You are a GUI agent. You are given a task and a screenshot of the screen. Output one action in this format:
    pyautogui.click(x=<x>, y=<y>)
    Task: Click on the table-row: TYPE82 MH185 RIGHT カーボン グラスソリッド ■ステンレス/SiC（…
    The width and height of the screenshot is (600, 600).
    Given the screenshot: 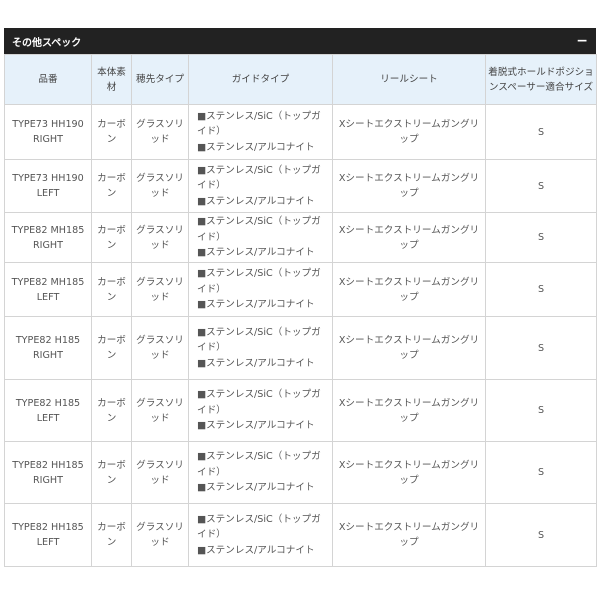 What is the action you would take?
    pyautogui.click(x=300, y=237)
    